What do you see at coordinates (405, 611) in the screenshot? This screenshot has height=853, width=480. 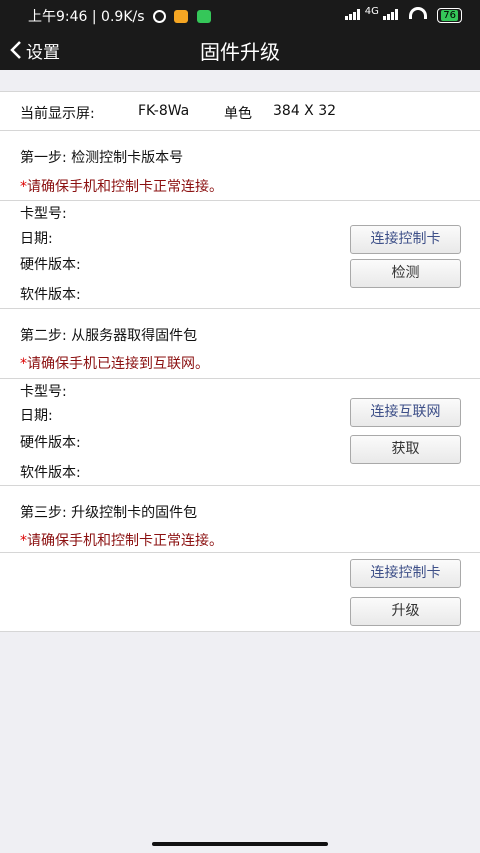 I see `upgrade-button: 升级` at bounding box center [405, 611].